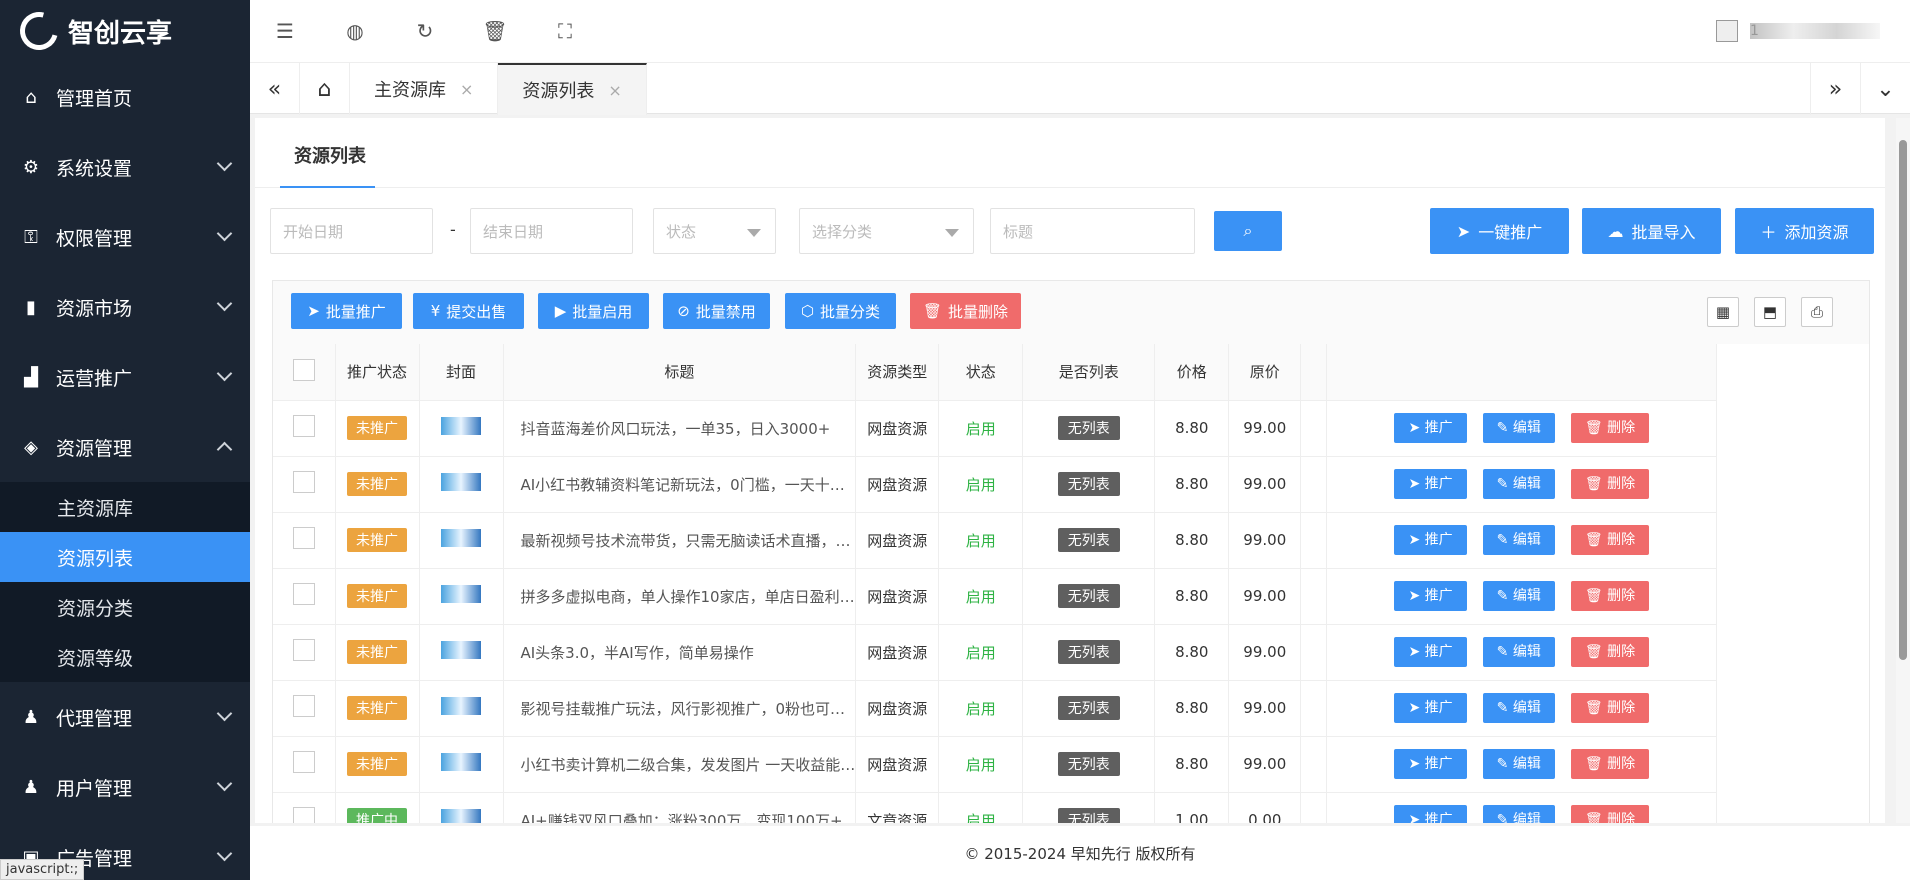 The height and width of the screenshot is (880, 1910). What do you see at coordinates (840, 311) in the screenshot?
I see `batch-category-button: ⬡ 批量分类` at bounding box center [840, 311].